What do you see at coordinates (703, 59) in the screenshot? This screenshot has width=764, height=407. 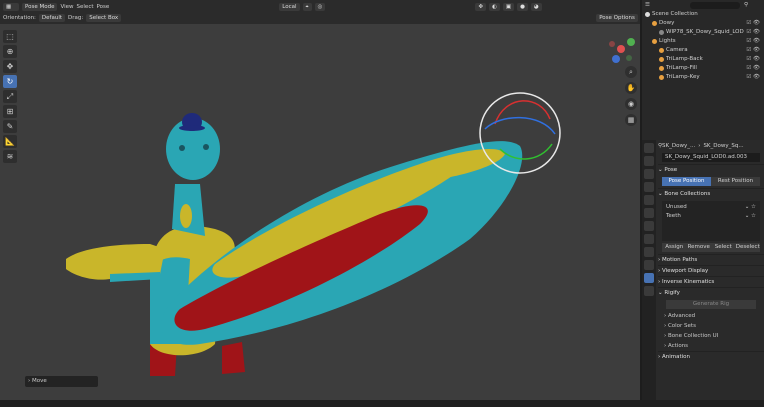 I see `outliner-row: TriLamp-Back ☑ 👁` at bounding box center [703, 59].